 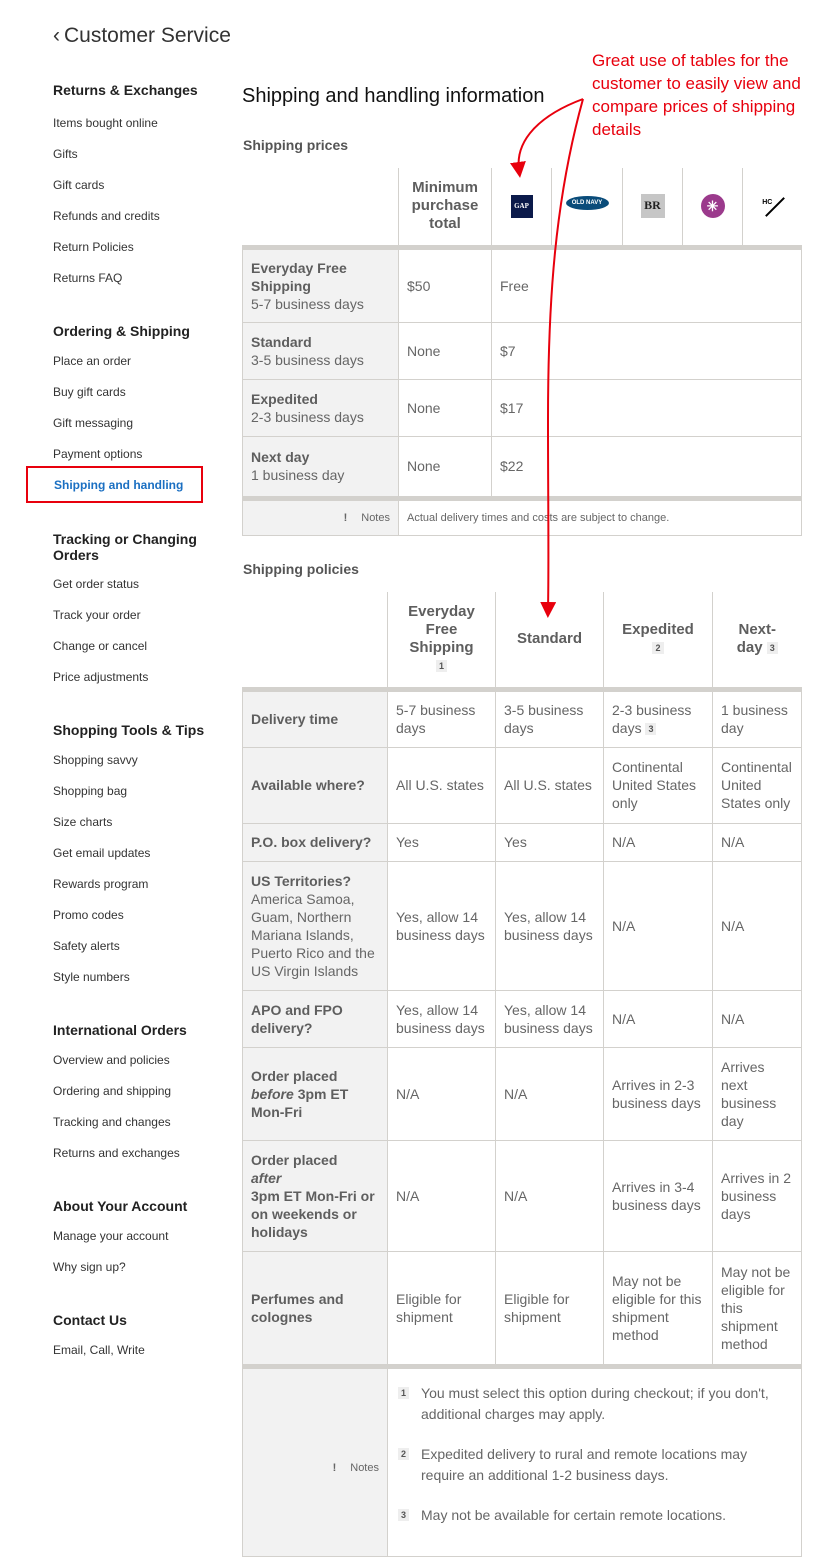 What do you see at coordinates (266, 1177) in the screenshot?
I see `row-label-emphasis: after` at bounding box center [266, 1177].